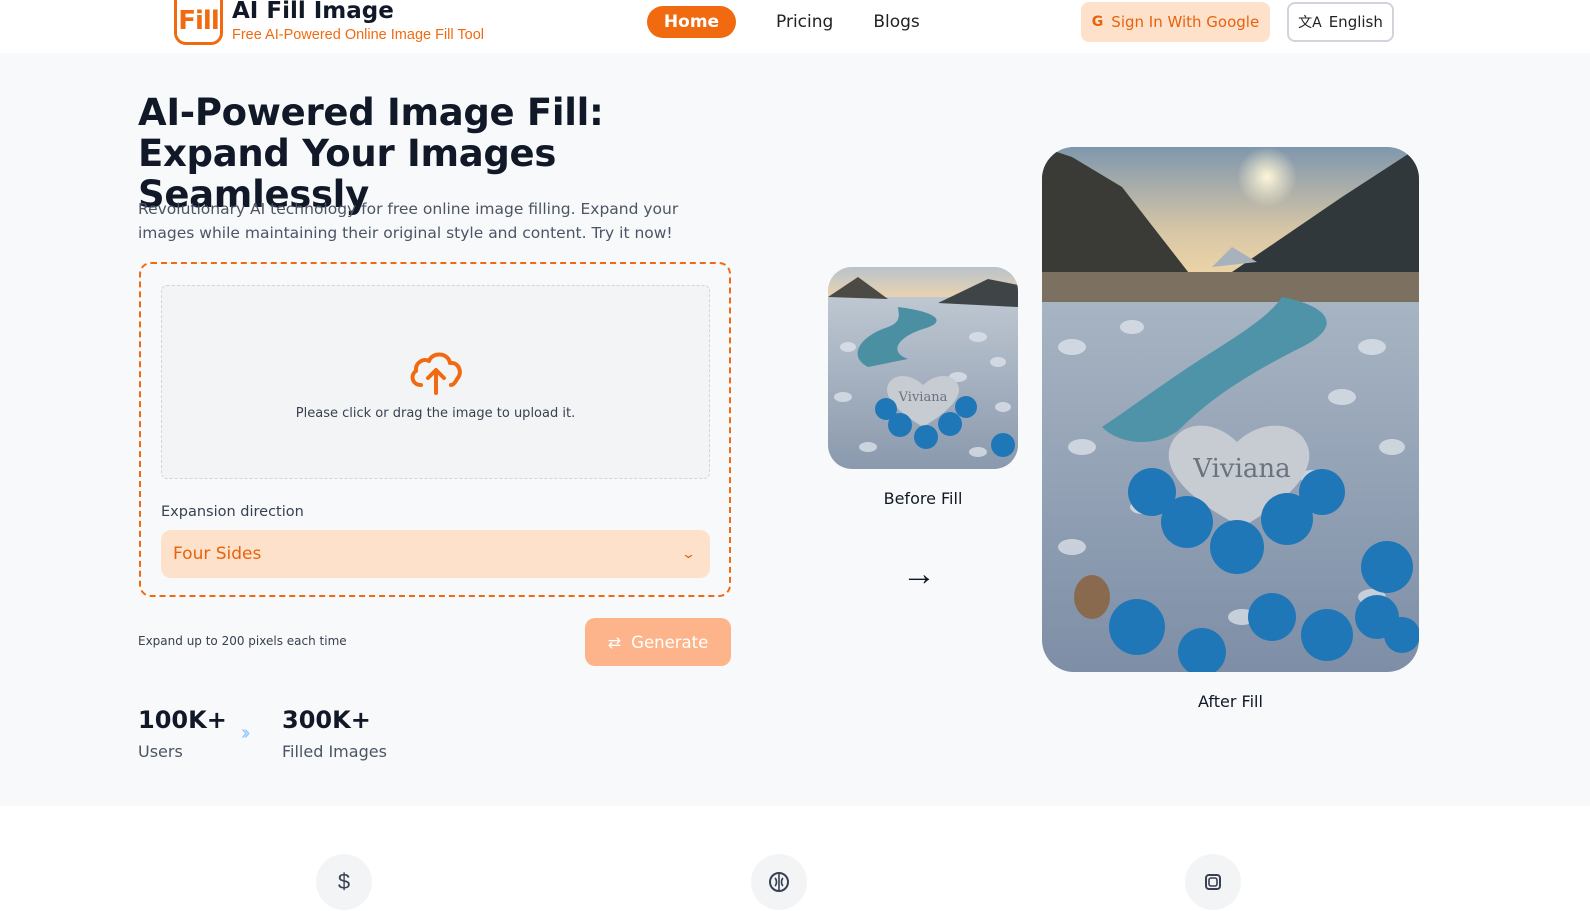 This screenshot has height=911, width=1590. I want to click on arrow-right-icon: →, so click(919, 574).